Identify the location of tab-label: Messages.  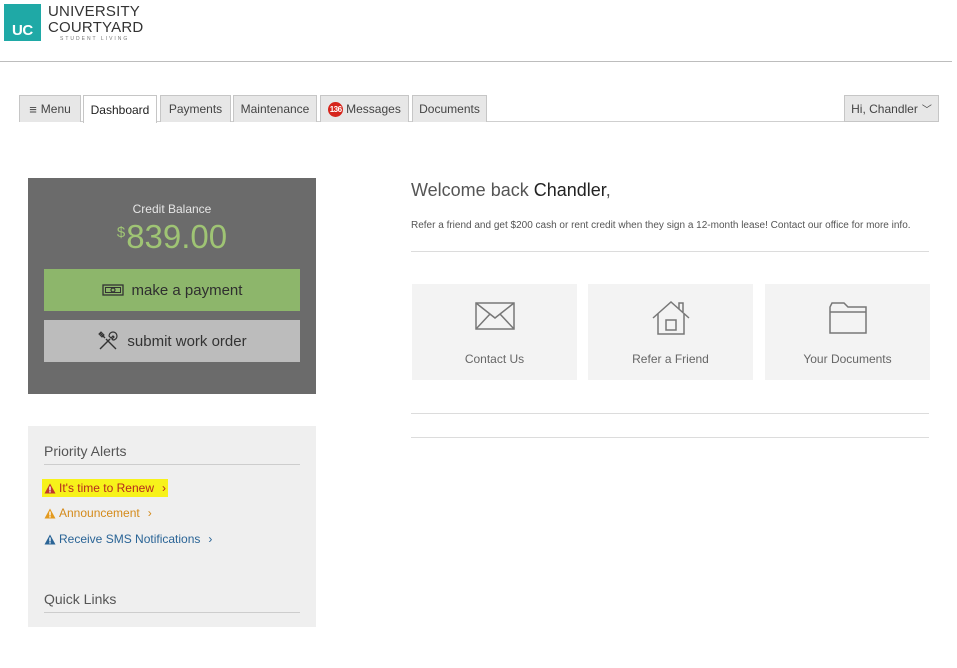
(373, 109).